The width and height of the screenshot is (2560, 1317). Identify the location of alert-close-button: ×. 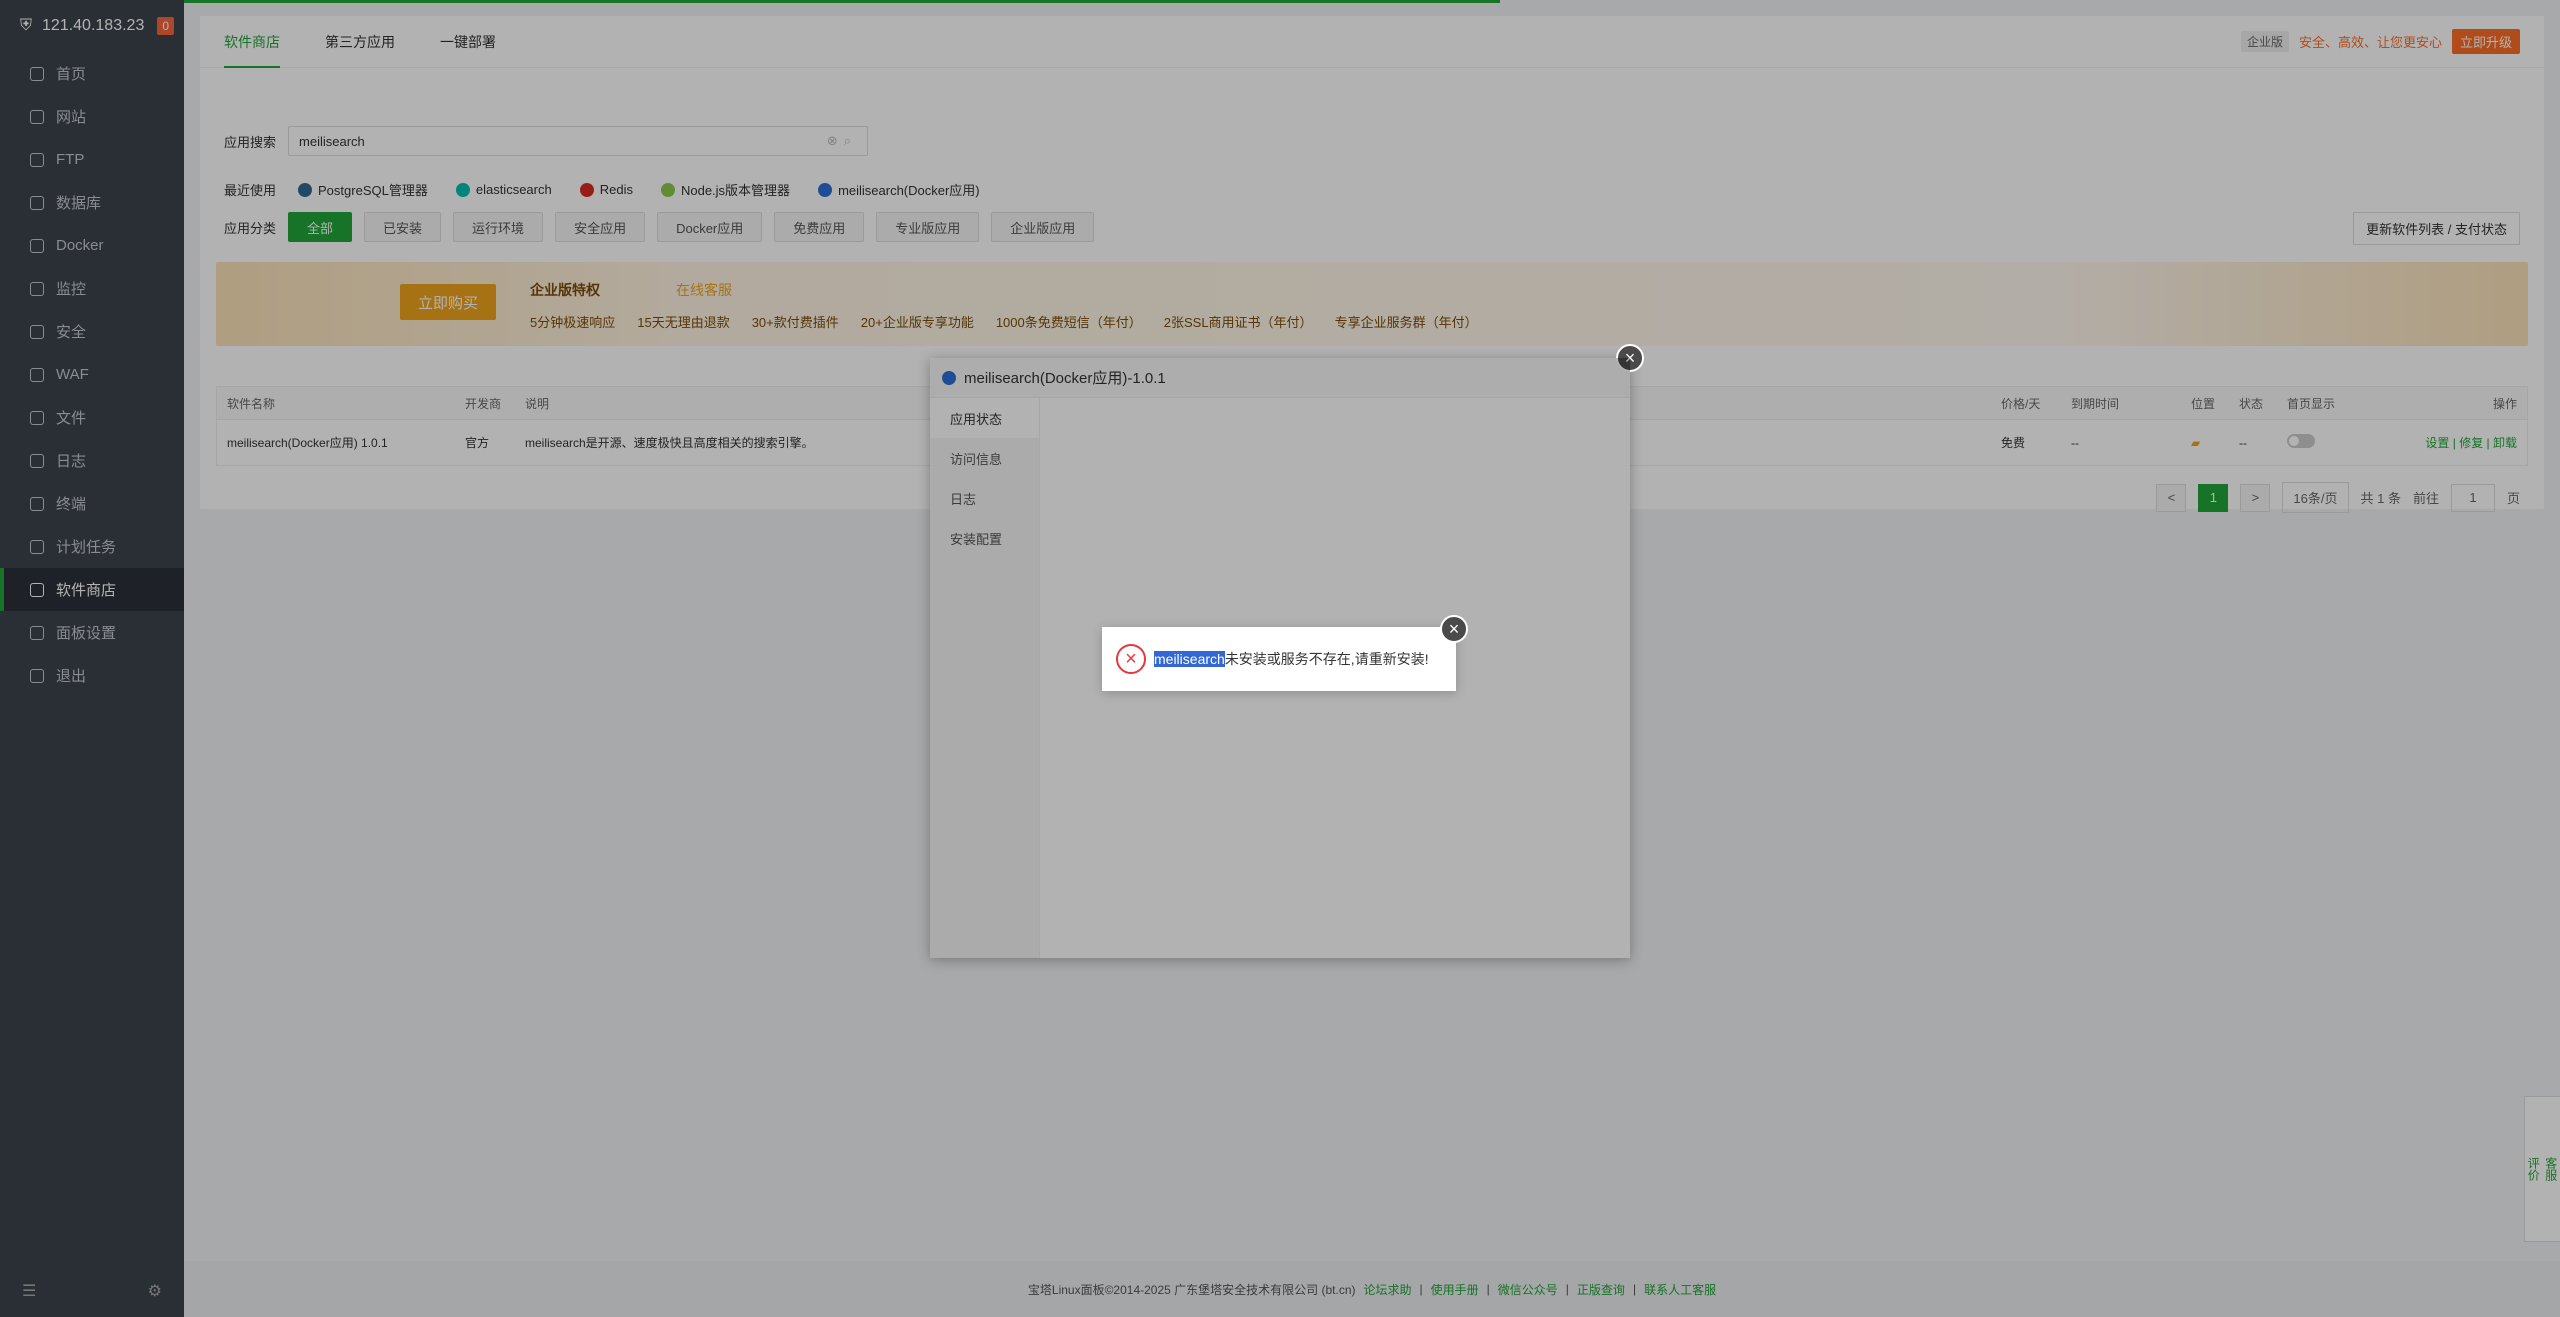
(1454, 629).